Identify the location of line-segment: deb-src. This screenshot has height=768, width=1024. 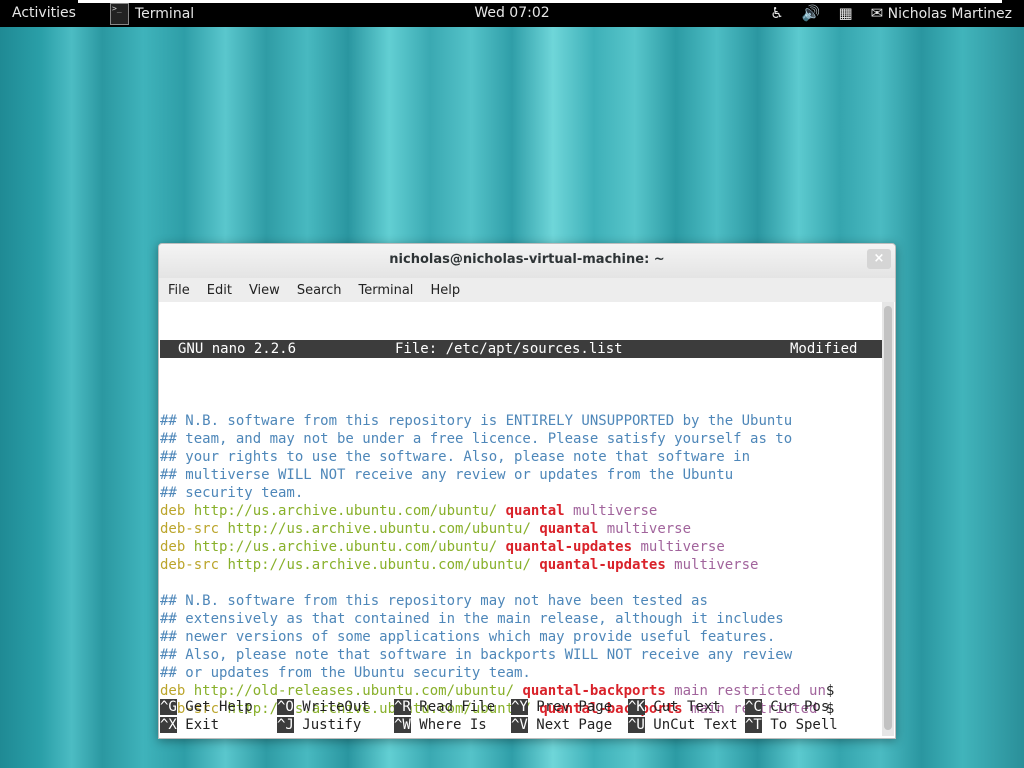
(194, 565).